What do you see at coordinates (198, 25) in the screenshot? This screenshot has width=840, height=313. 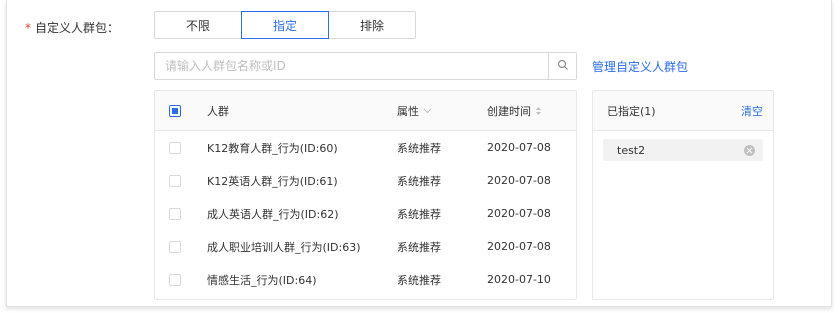 I see `mode-option-unlimited: 不限` at bounding box center [198, 25].